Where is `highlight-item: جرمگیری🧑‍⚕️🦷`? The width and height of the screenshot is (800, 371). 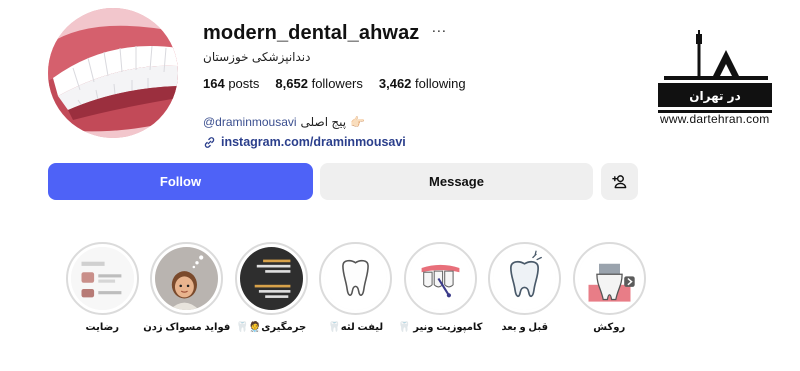
highlight-item: جرمگیری🧑‍⚕️🦷 is located at coordinates (271, 287).